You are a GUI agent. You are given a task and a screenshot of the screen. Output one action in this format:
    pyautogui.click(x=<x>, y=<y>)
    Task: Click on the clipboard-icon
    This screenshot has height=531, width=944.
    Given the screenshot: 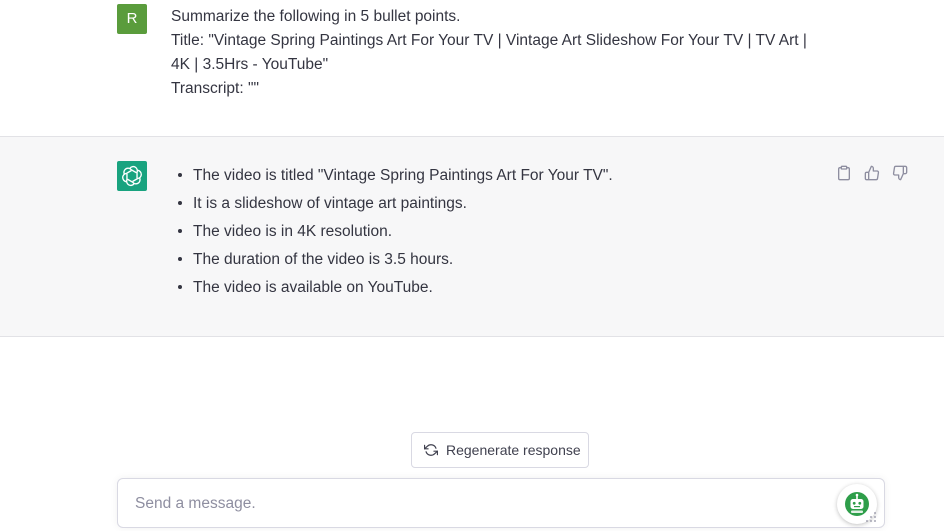 What is the action you would take?
    pyautogui.click(x=844, y=173)
    